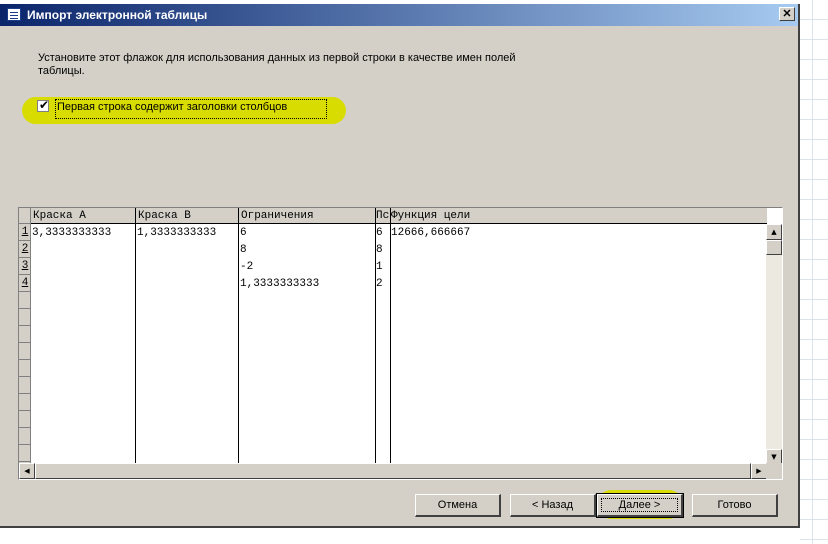 The height and width of the screenshot is (544, 828). What do you see at coordinates (501, 216) in the screenshot?
I see `column-header: Функция цели` at bounding box center [501, 216].